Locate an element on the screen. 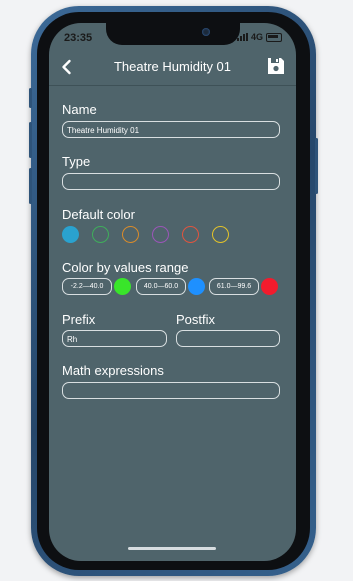 This screenshot has height=581, width=353. default-color-label: Default color is located at coordinates (98, 214).